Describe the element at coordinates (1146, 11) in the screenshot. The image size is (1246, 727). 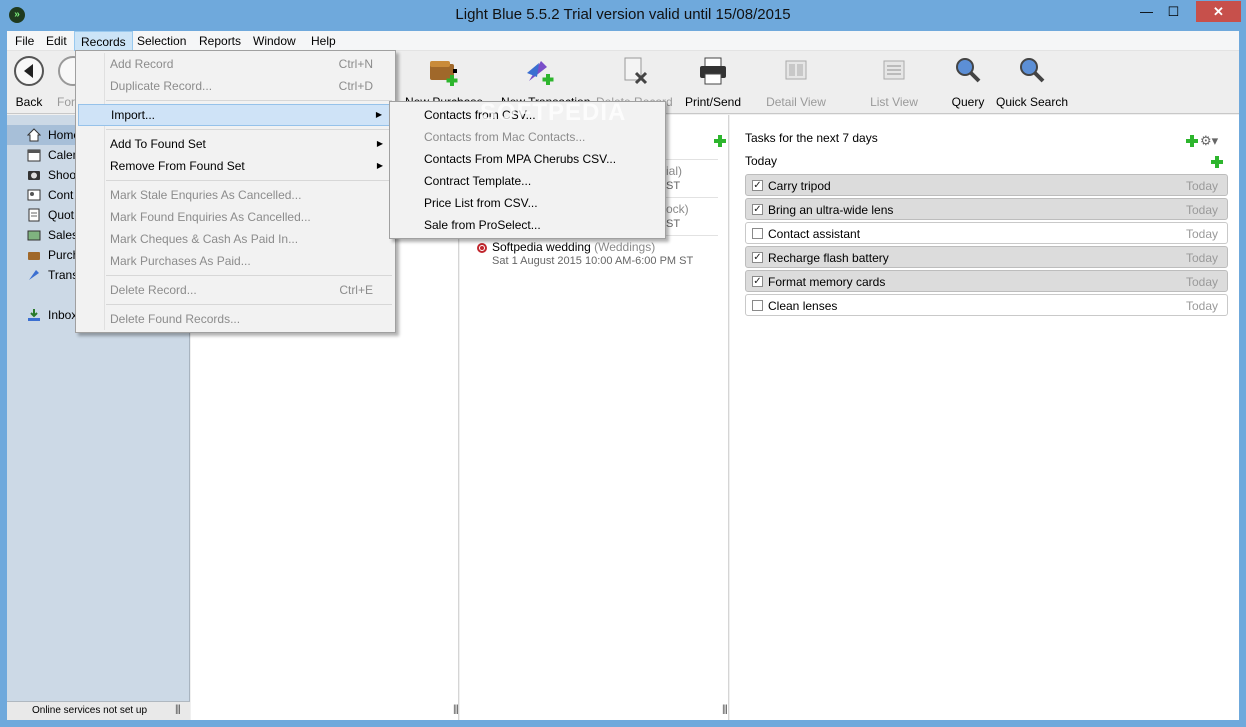
I see `minimize-button: —` at that location.